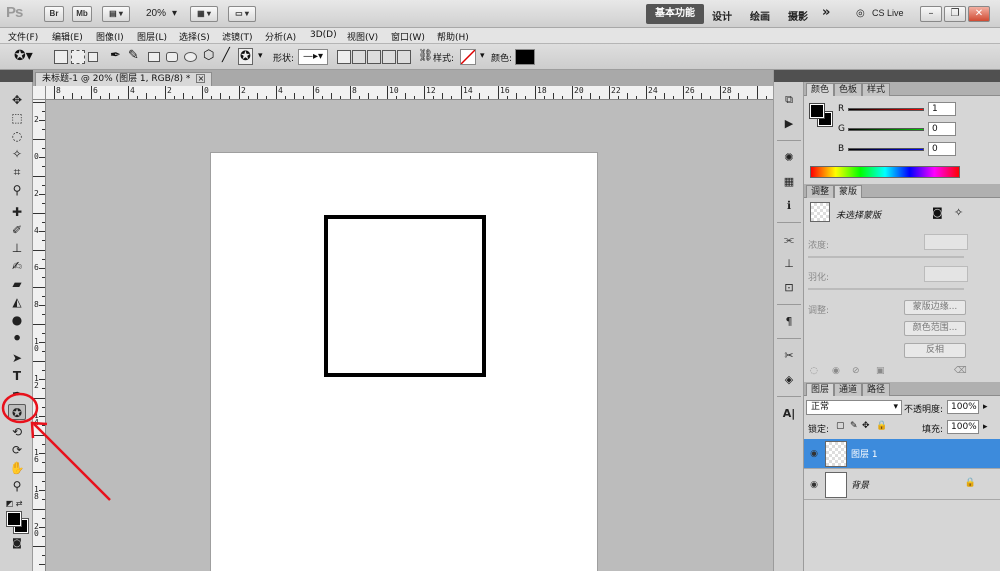 This screenshot has height=571, width=1000. I want to click on minimize-button: –, so click(931, 14).